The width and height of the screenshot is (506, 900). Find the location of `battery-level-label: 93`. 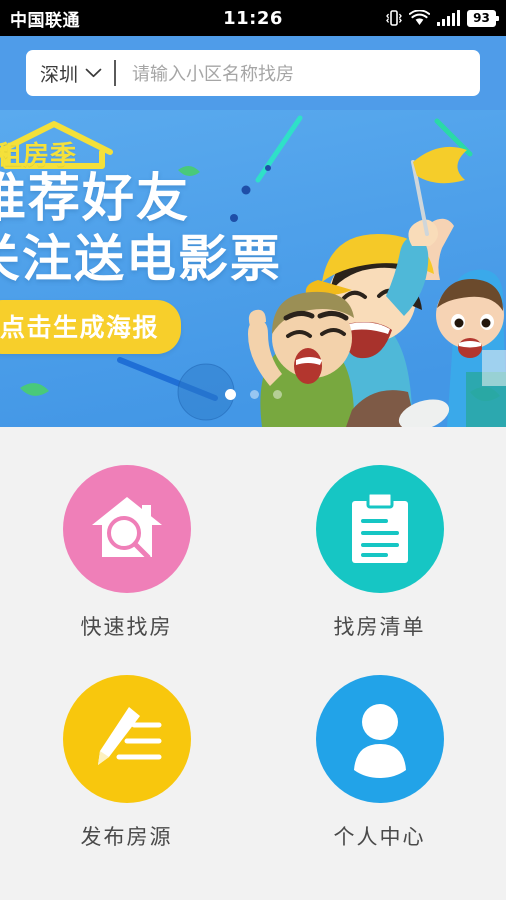

battery-level-label: 93 is located at coordinates (481, 18).